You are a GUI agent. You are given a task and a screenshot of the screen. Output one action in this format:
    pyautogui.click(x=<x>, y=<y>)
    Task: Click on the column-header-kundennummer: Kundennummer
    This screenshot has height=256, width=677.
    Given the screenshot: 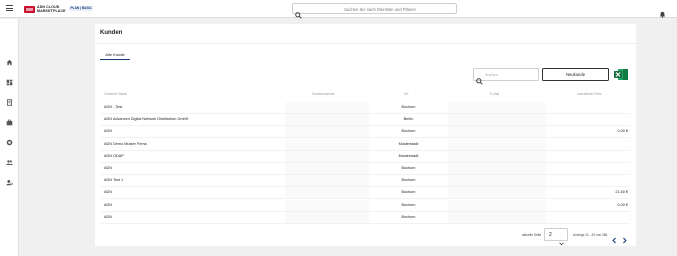 What is the action you would take?
    pyautogui.click(x=323, y=94)
    